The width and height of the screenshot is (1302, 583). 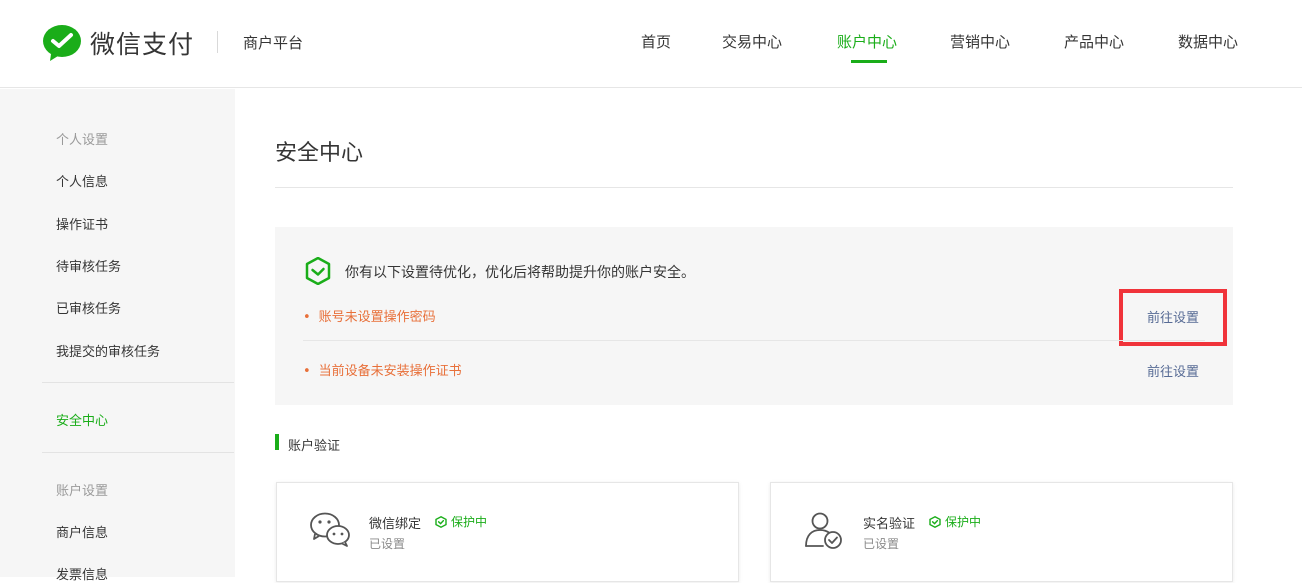 I want to click on nav-account-center: 账户中心, so click(x=867, y=41).